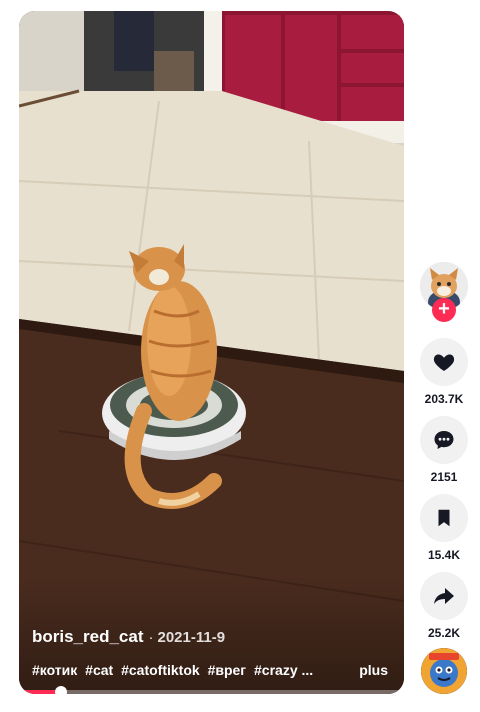  Describe the element at coordinates (444, 555) in the screenshot. I see `save-count: 15.4K` at that location.